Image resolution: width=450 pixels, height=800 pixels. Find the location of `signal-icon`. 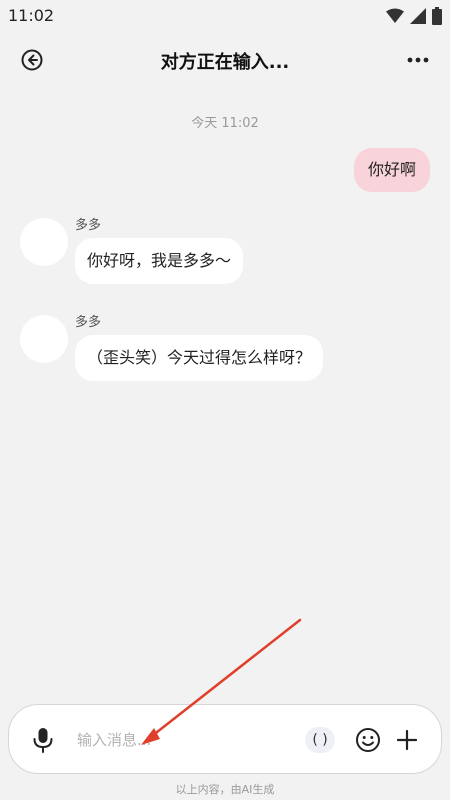

signal-icon is located at coordinates (418, 16).